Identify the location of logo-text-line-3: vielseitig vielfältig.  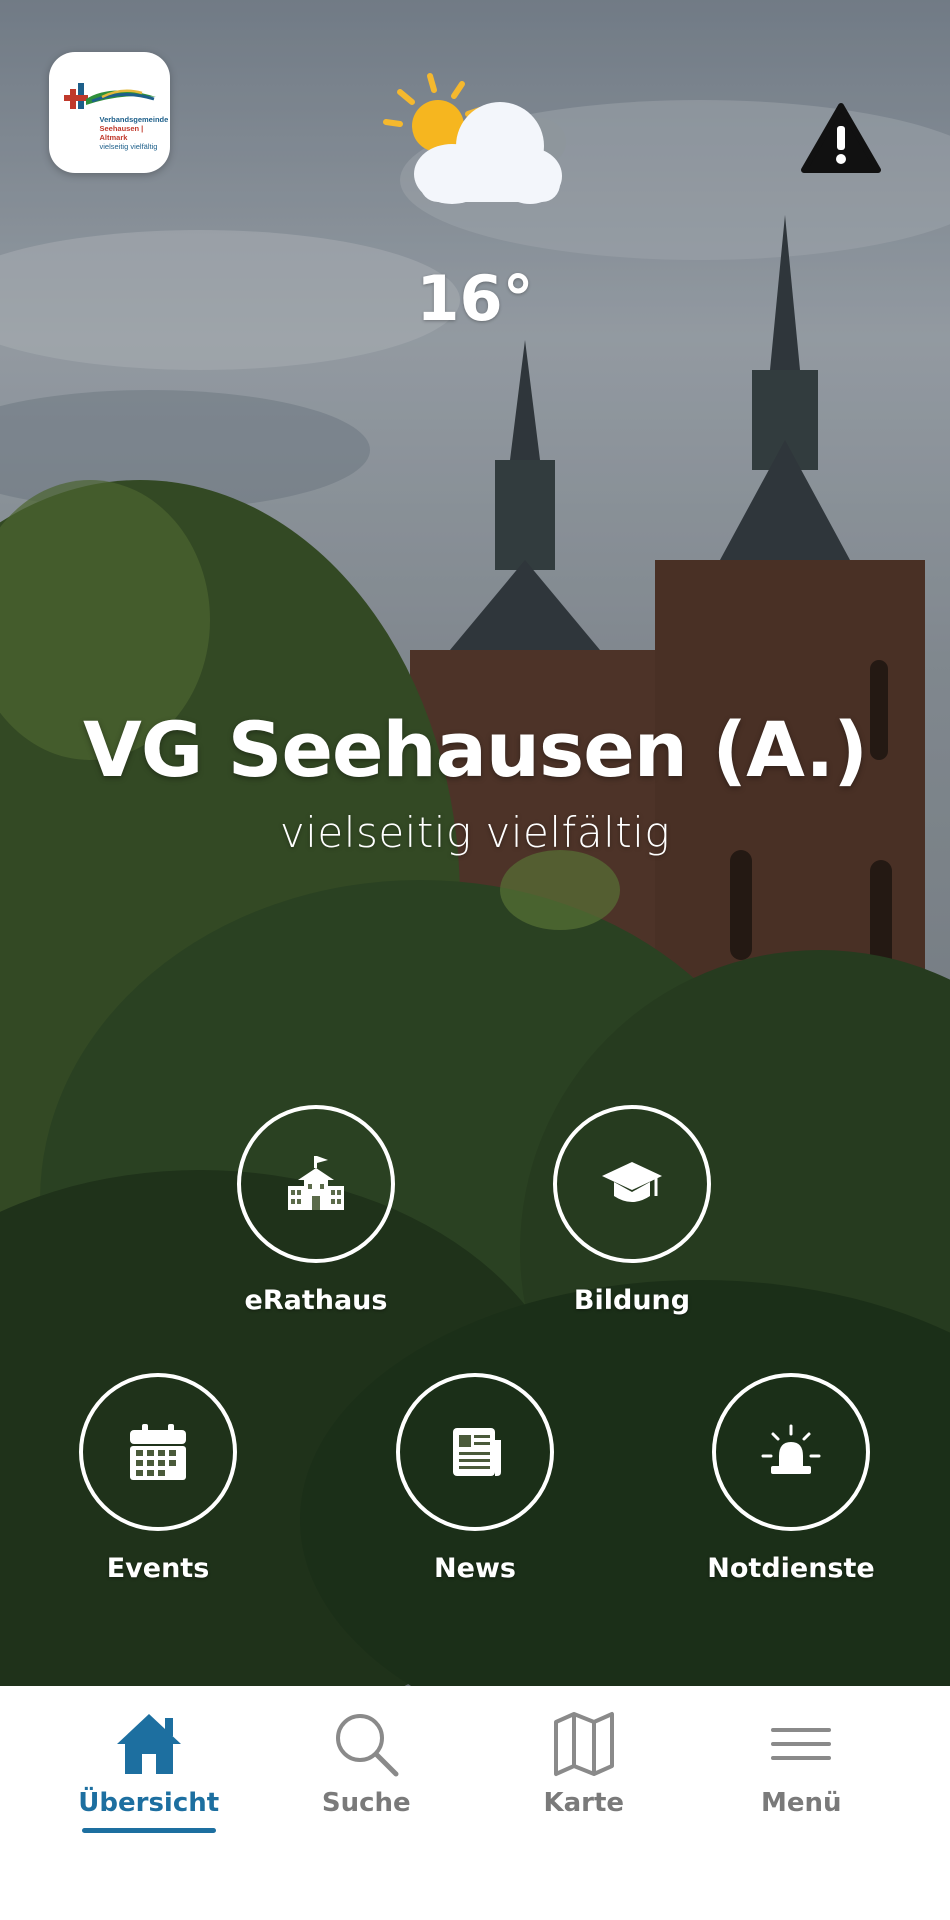
(128, 146).